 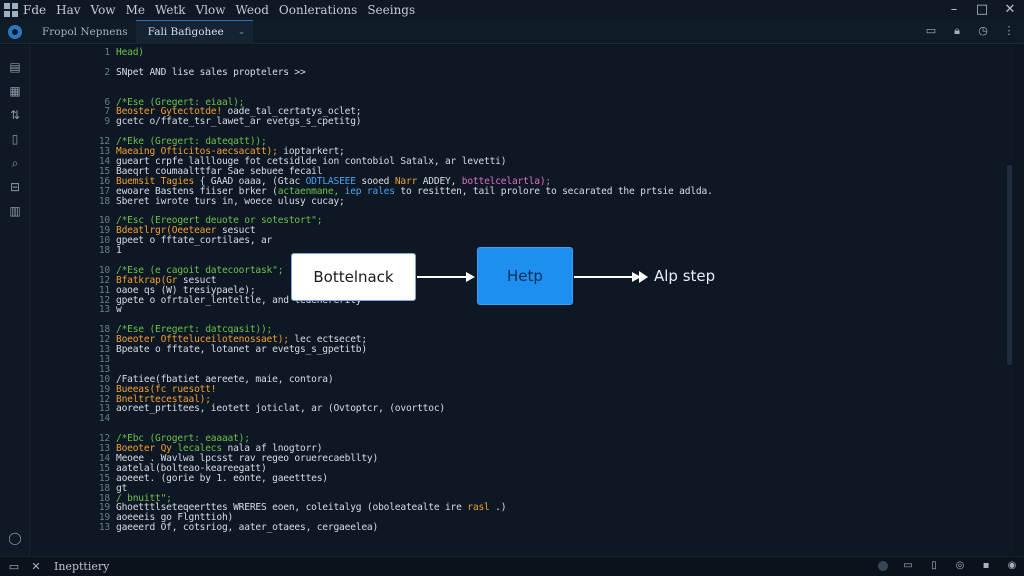 I want to click on diagram-box-bottleneck: Bottelnack, so click(x=353, y=277).